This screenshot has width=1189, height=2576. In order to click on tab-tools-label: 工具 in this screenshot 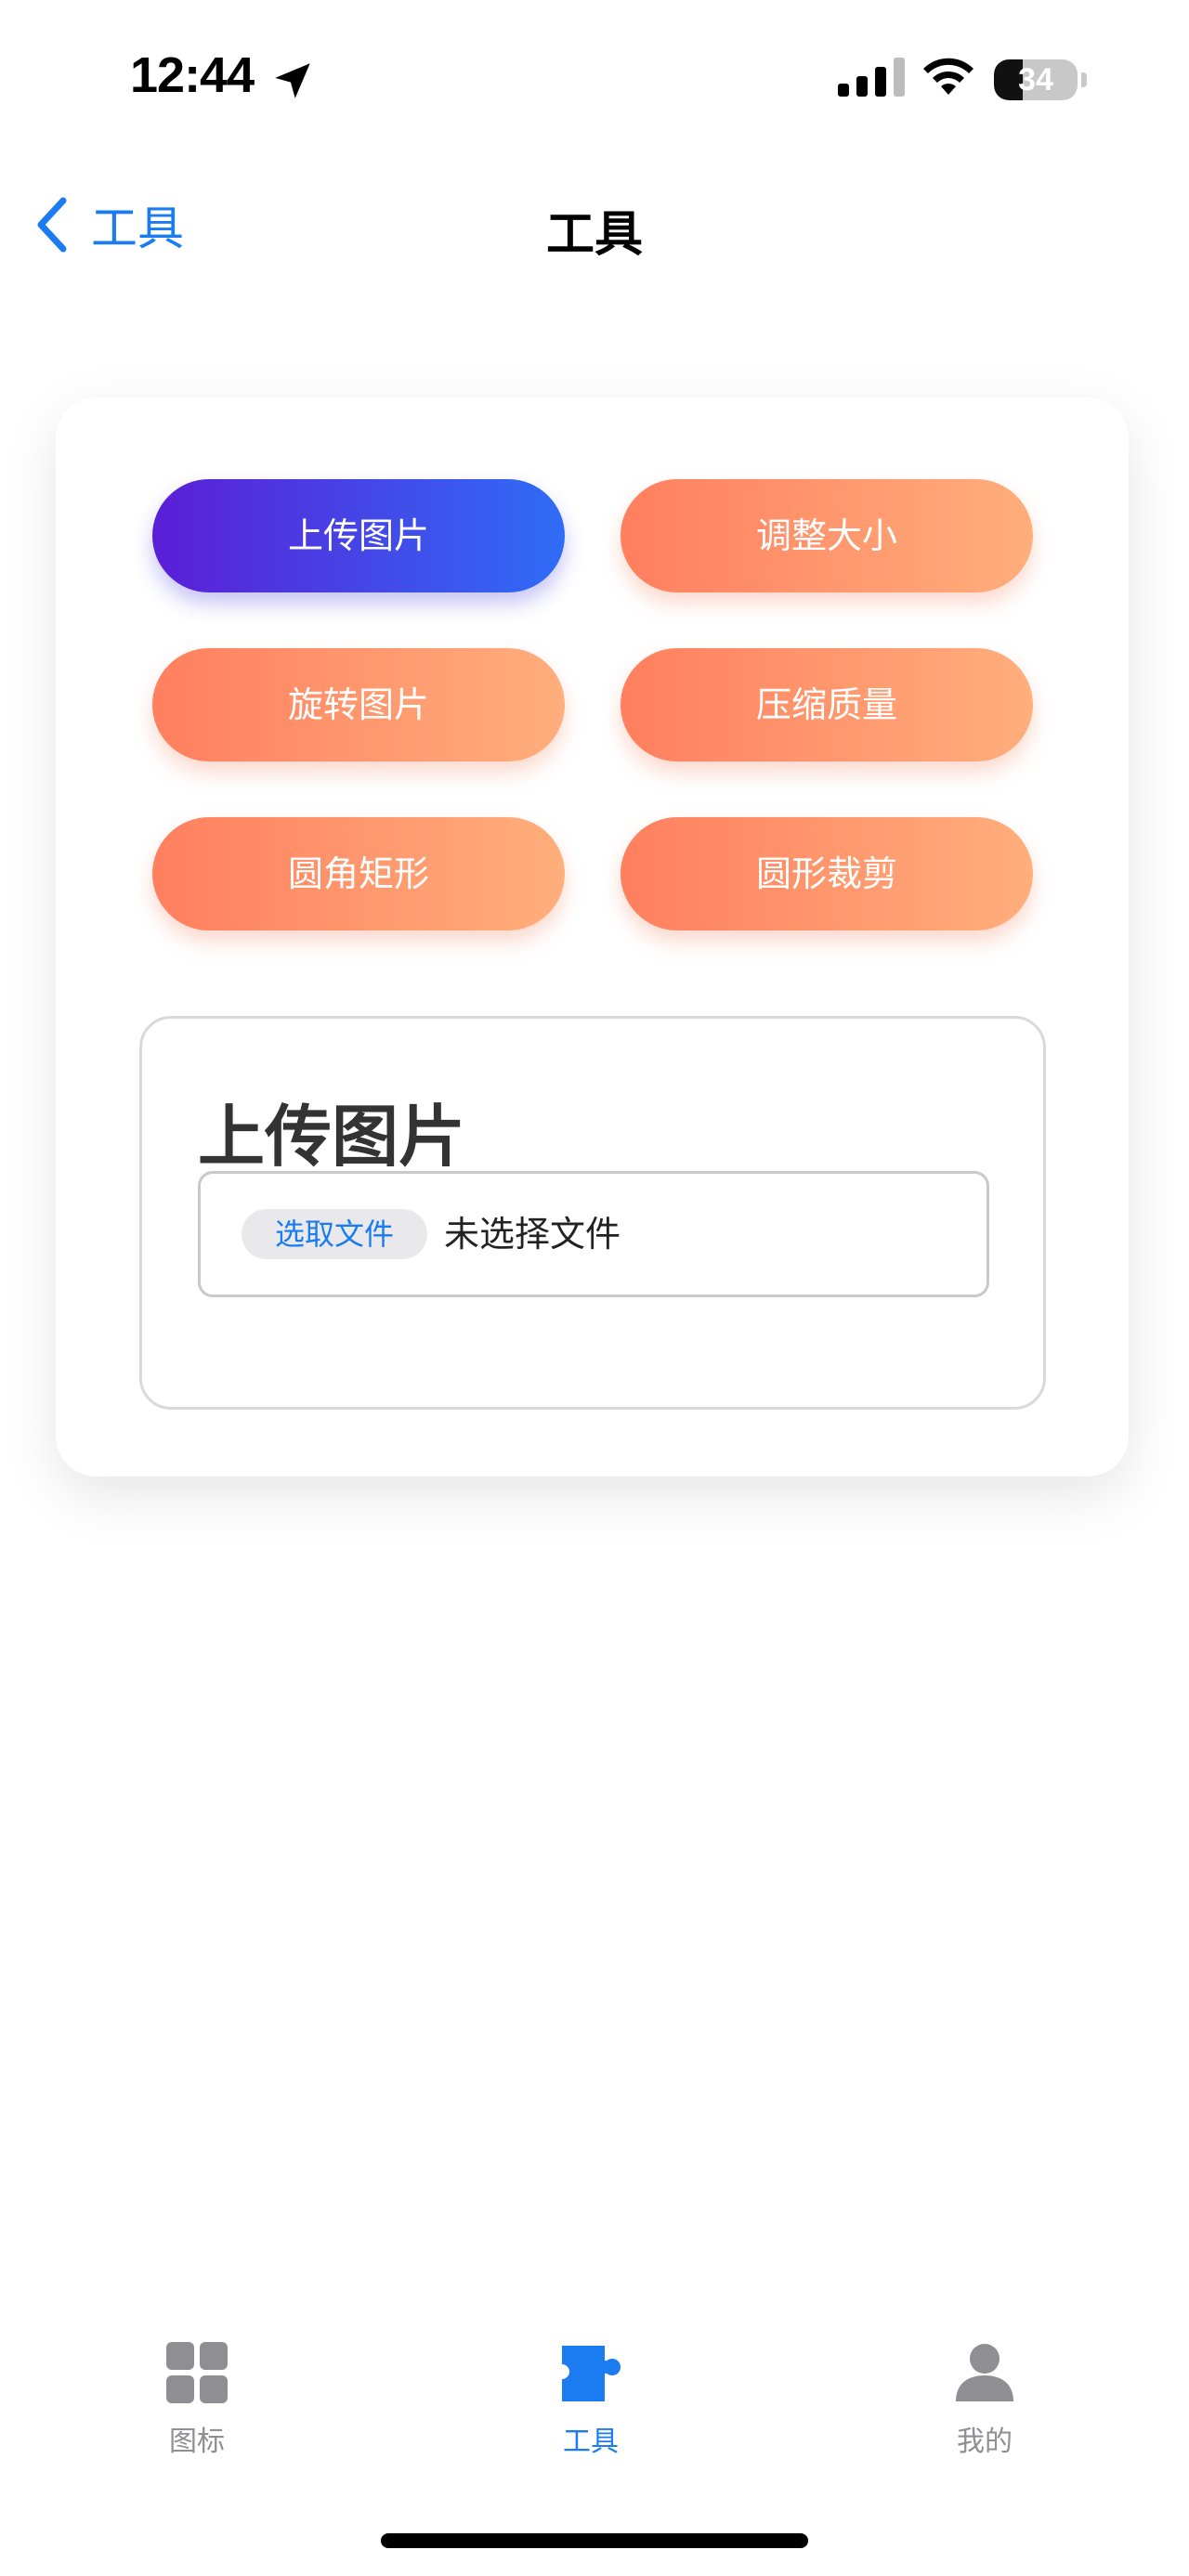, I will do `click(591, 2442)`.